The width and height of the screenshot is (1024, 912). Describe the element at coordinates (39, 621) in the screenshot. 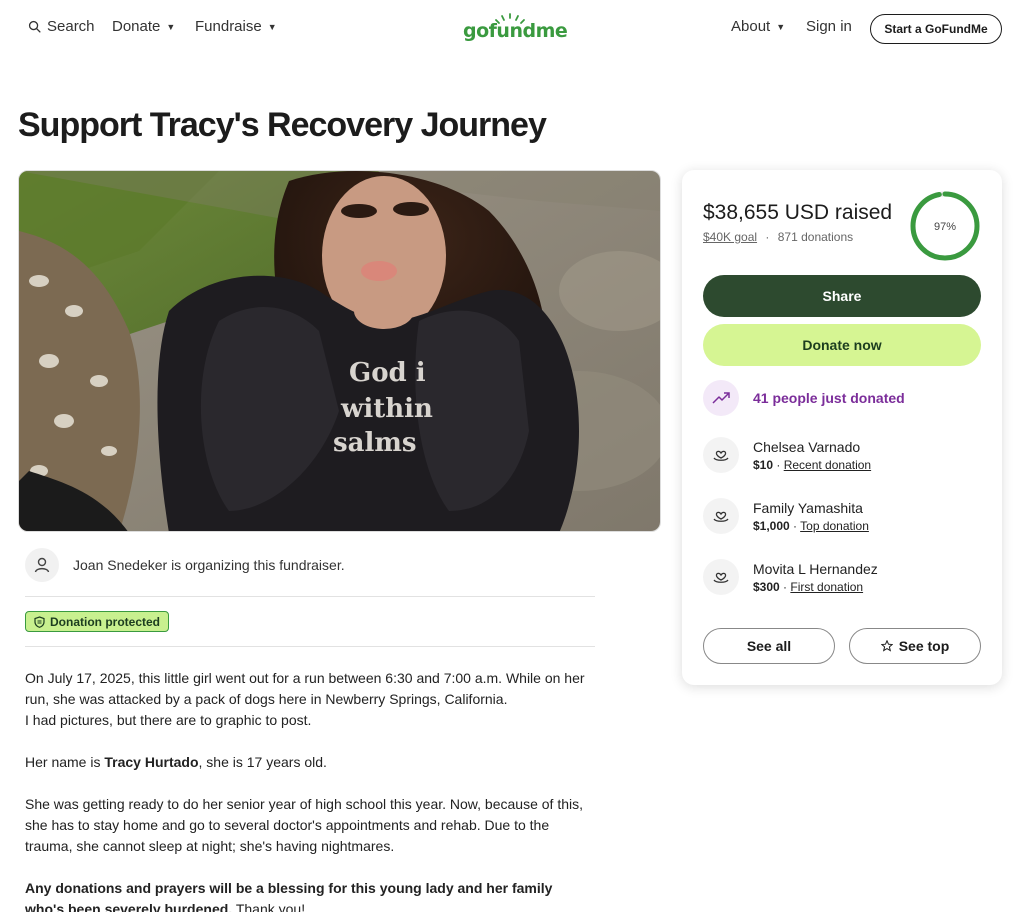

I see `shield-icon` at that location.